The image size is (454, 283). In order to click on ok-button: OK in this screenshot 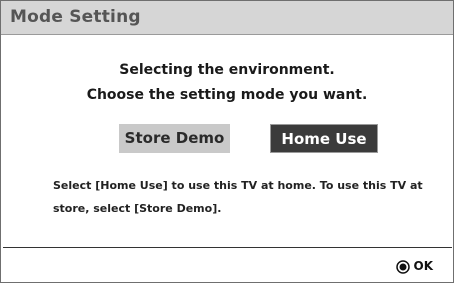, I will do `click(414, 266)`.